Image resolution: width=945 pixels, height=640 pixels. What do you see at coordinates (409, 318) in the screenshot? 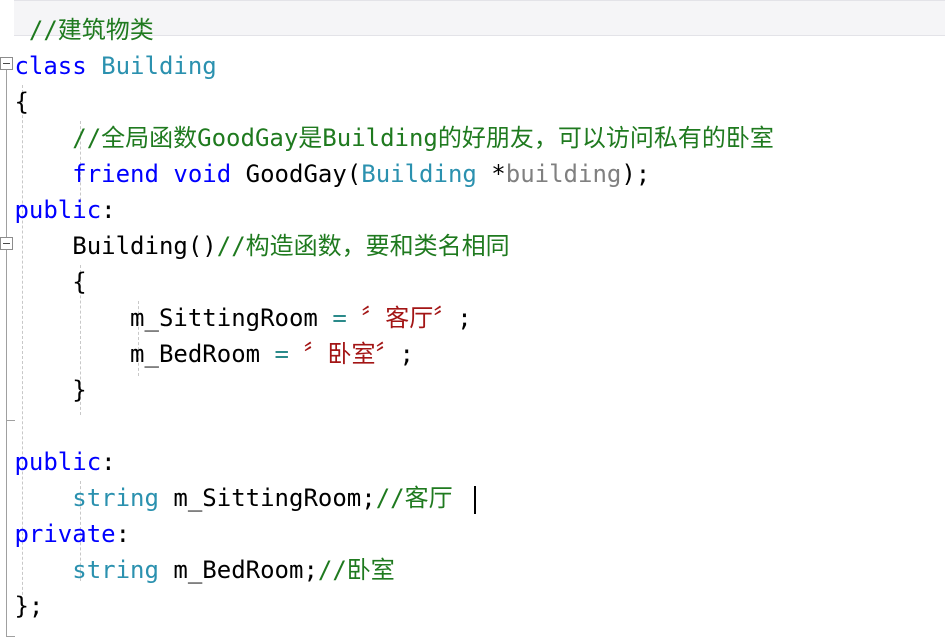
I see `code-token-string: 〞客厅〞` at bounding box center [409, 318].